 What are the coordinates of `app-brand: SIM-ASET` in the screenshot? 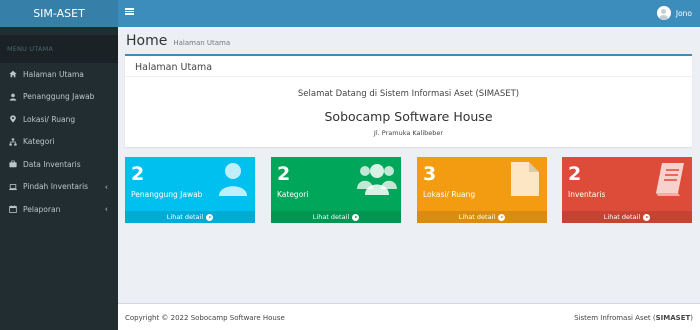 It's located at (59, 13).